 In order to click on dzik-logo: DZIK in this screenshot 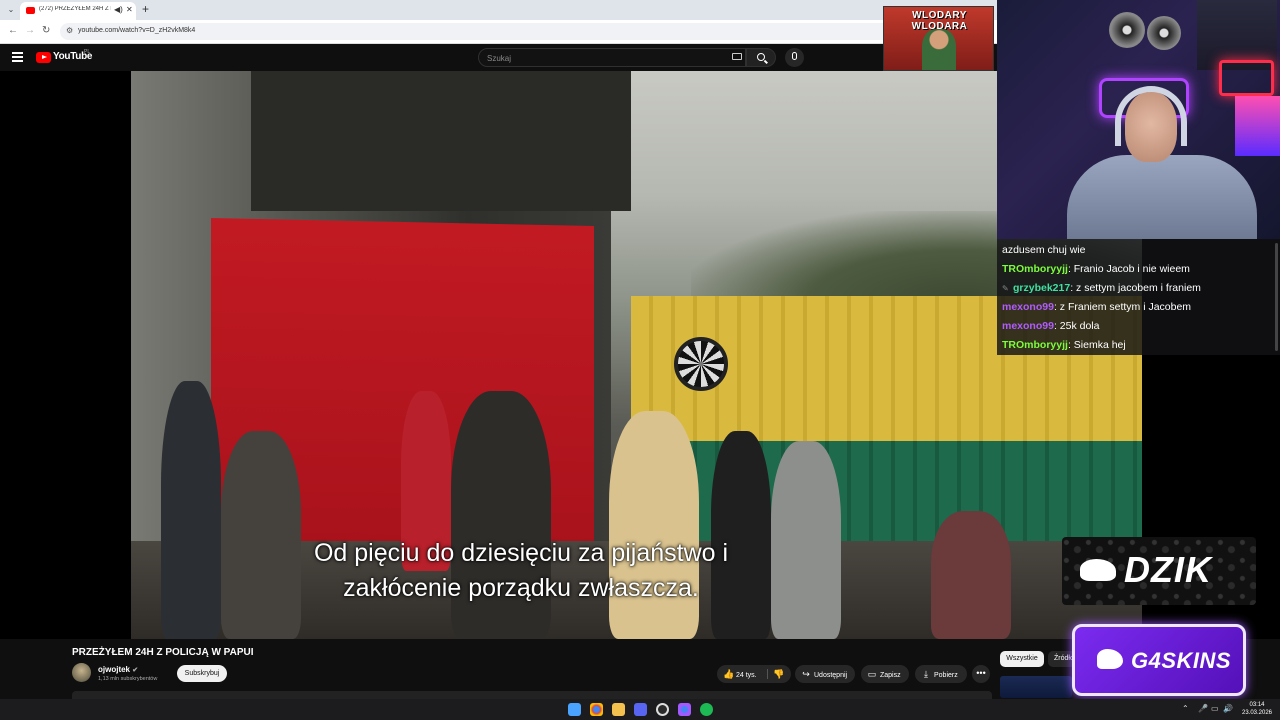, I will do `click(1159, 571)`.